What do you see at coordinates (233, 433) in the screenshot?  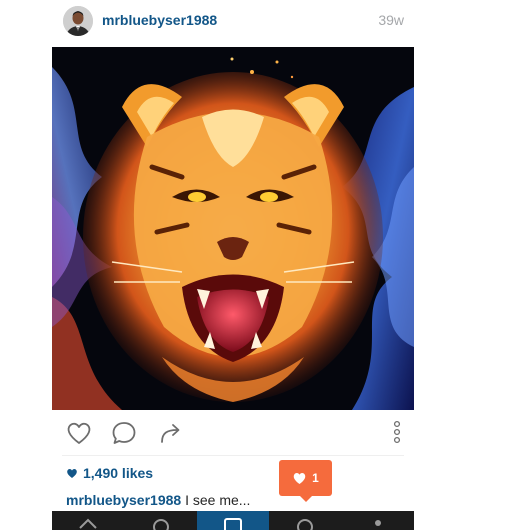 I see `post-actions` at bounding box center [233, 433].